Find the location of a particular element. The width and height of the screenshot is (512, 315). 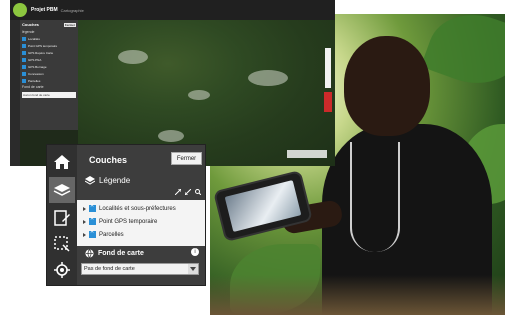

layer-label: Localités et sous-préfectures is located at coordinates (137, 208).